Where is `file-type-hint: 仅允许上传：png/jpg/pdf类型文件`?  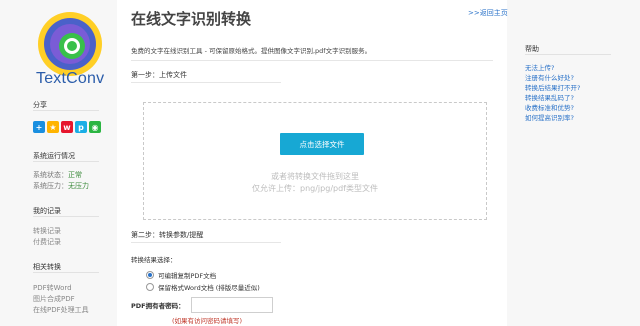
file-type-hint: 仅允许上传：png/jpg/pdf类型文件 is located at coordinates (315, 188).